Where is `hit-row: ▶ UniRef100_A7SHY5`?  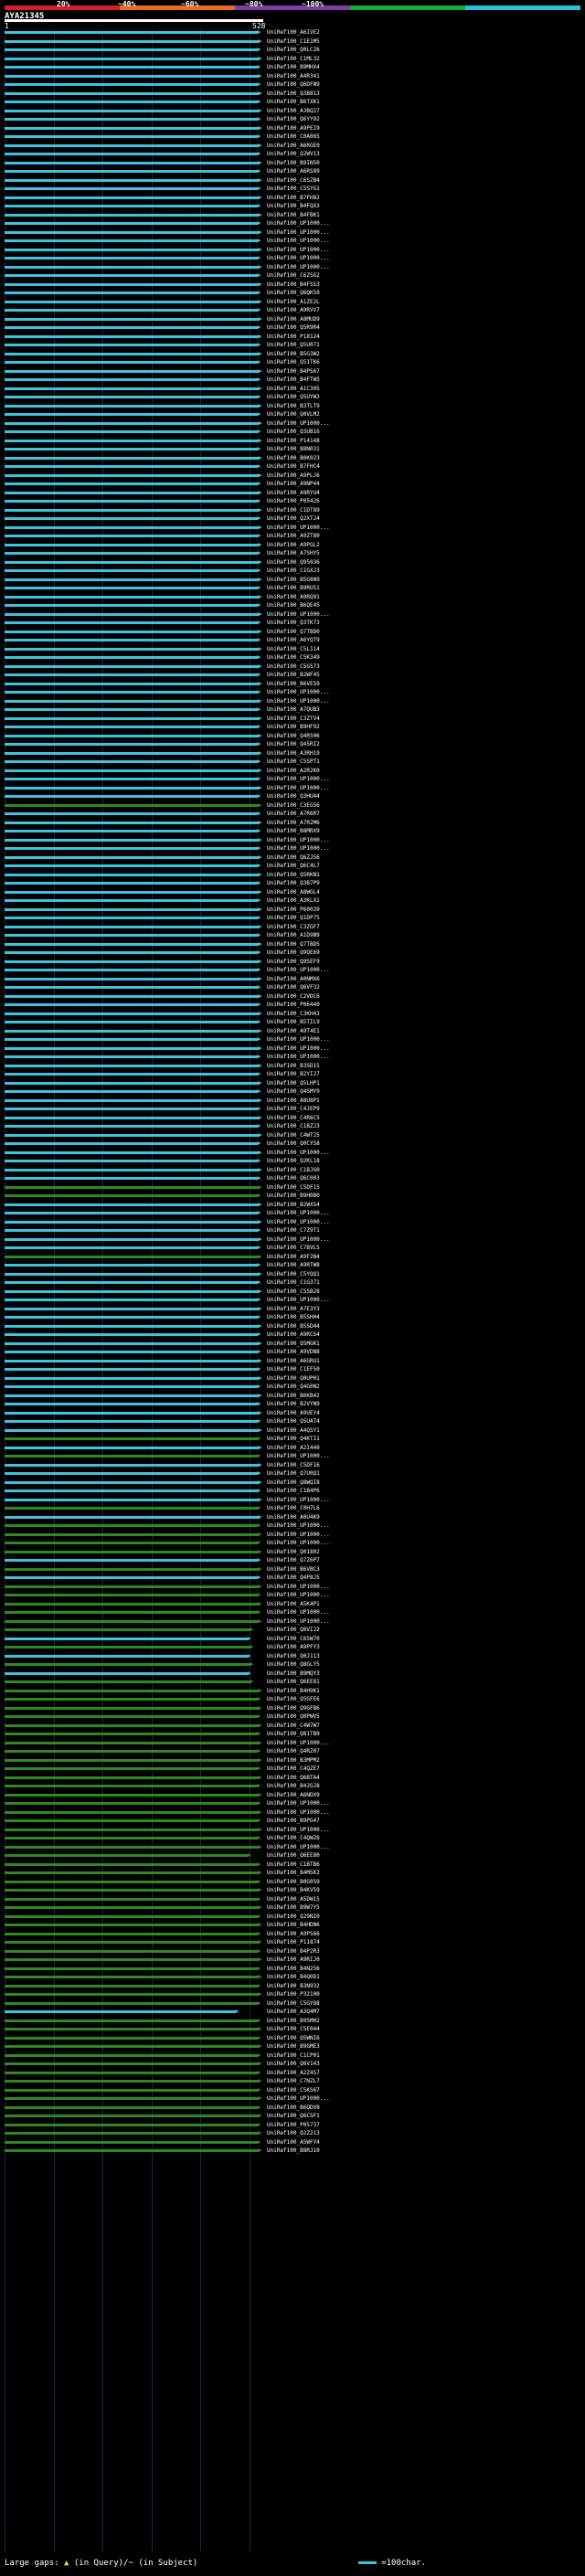
hit-row: ▶ UniRef100_A7SHY5 is located at coordinates (293, 553).